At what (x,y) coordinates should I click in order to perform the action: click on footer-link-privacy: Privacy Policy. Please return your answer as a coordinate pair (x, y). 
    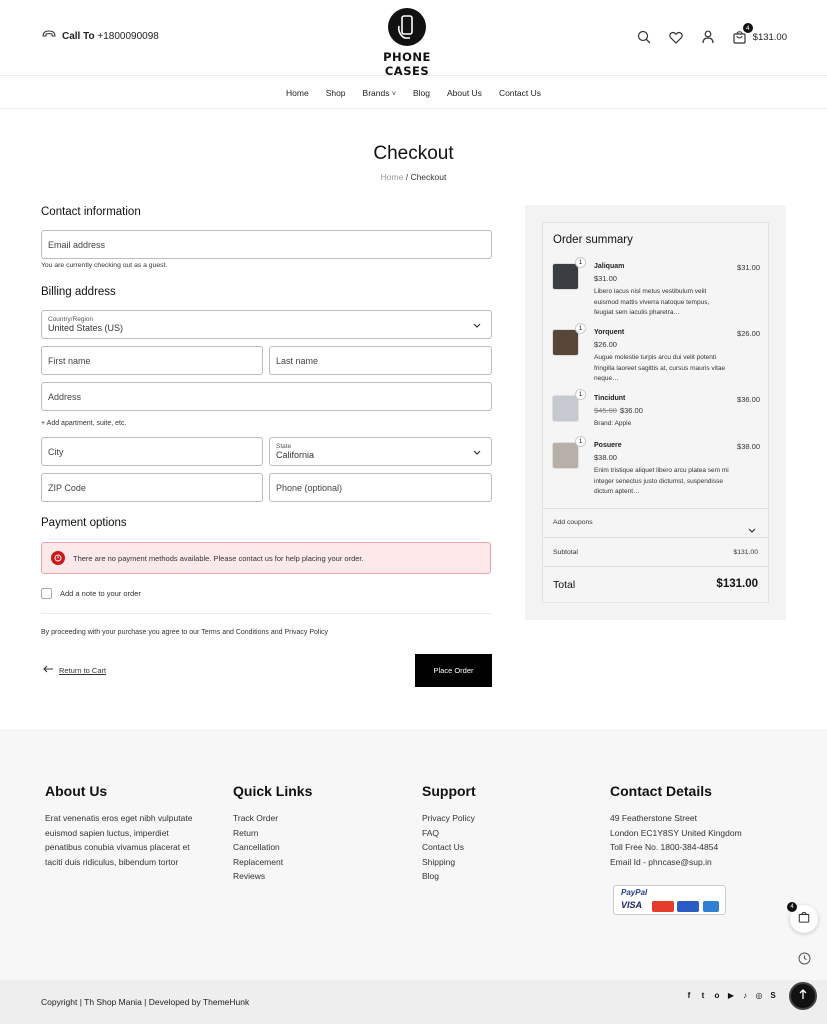
    Looking at the image, I should click on (449, 818).